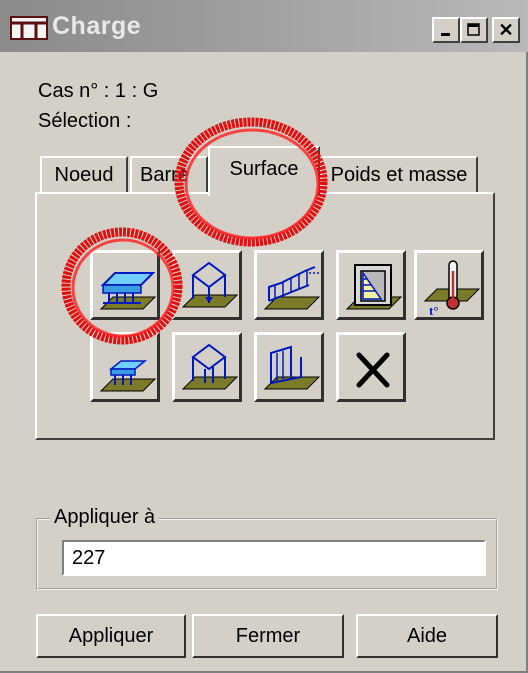 This screenshot has width=528, height=673. I want to click on tab-surface: Surface, so click(264, 171).